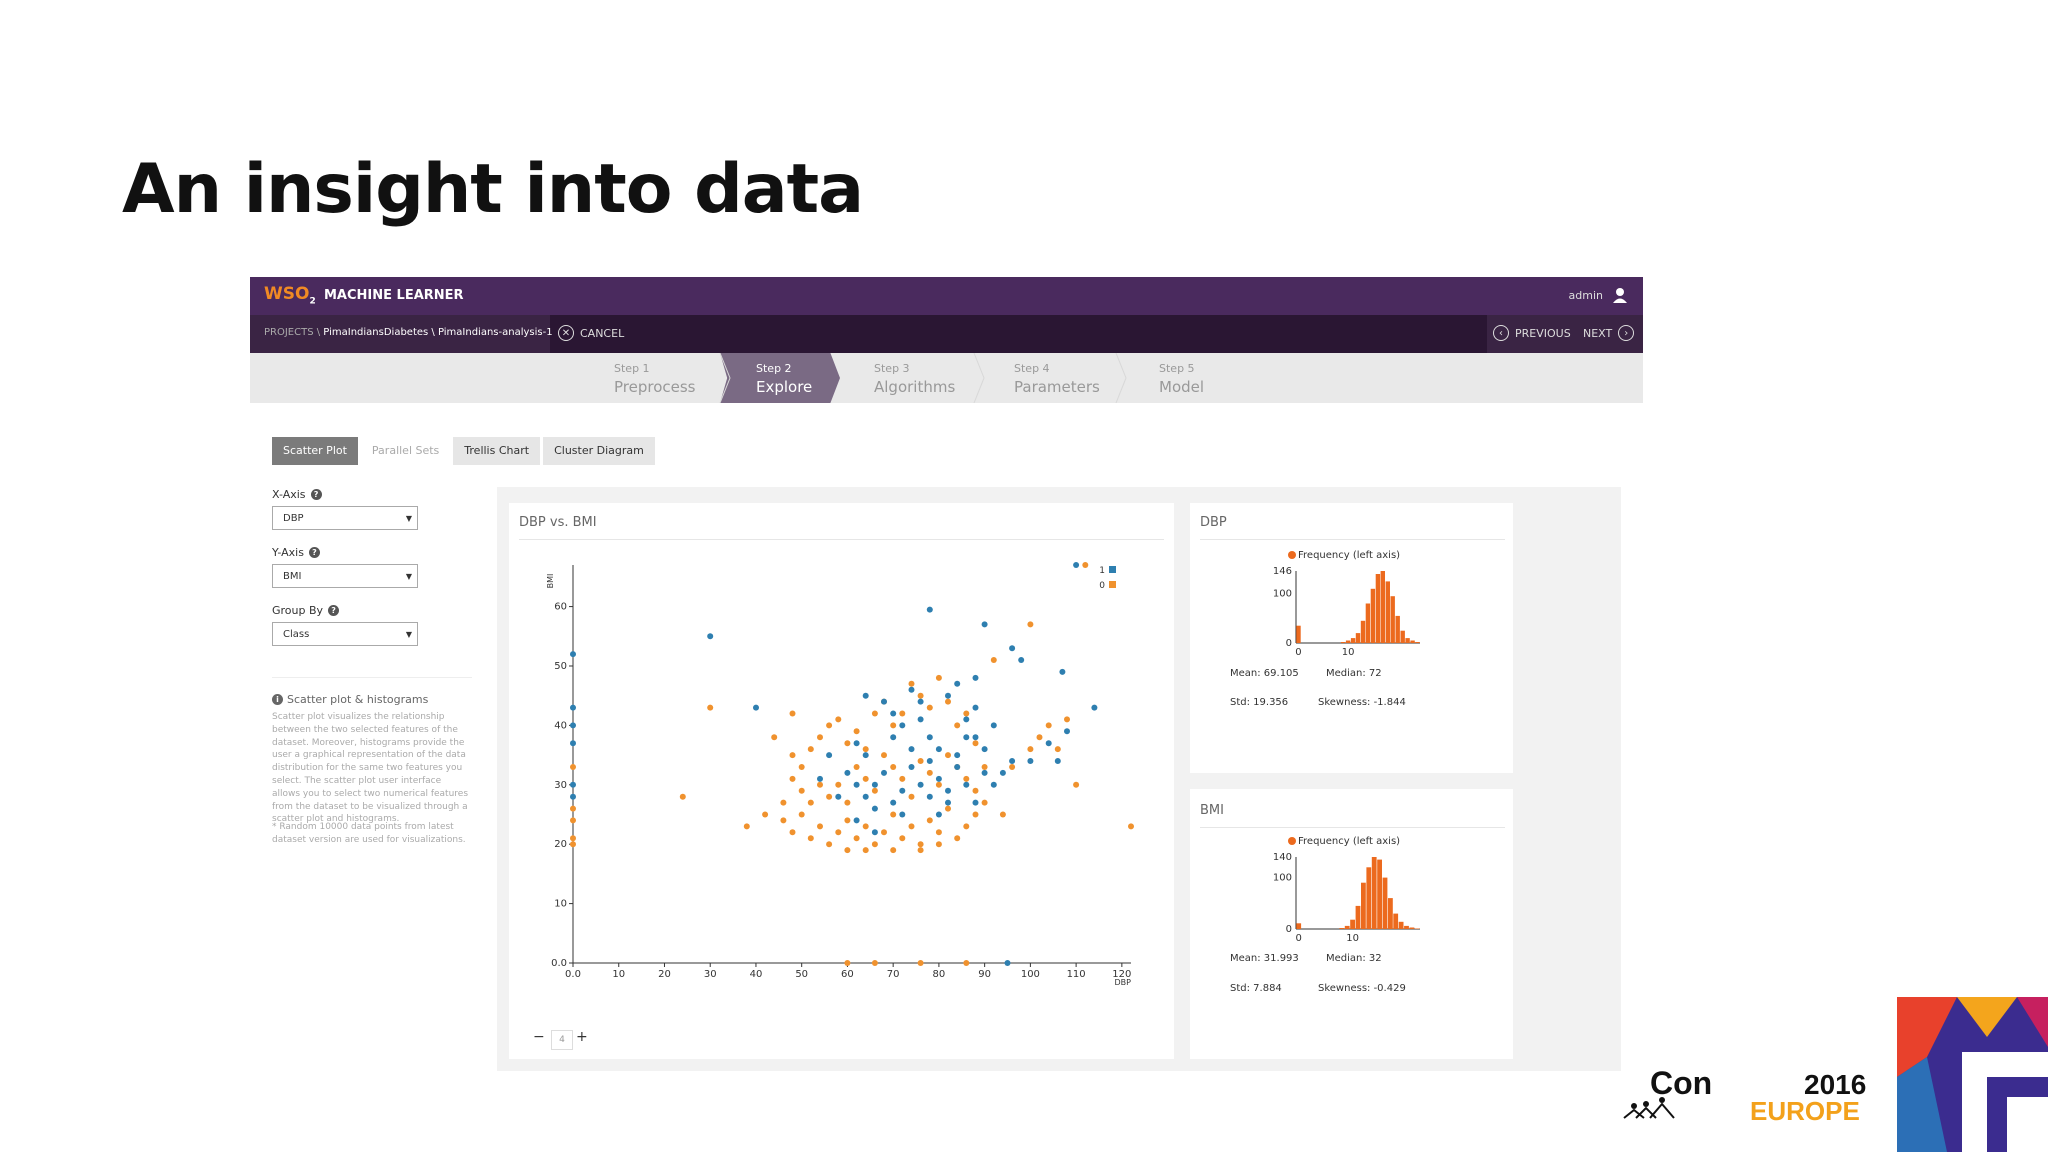 The width and height of the screenshot is (2048, 1152). I want to click on x-axis-select: DBP ▼, so click(345, 518).